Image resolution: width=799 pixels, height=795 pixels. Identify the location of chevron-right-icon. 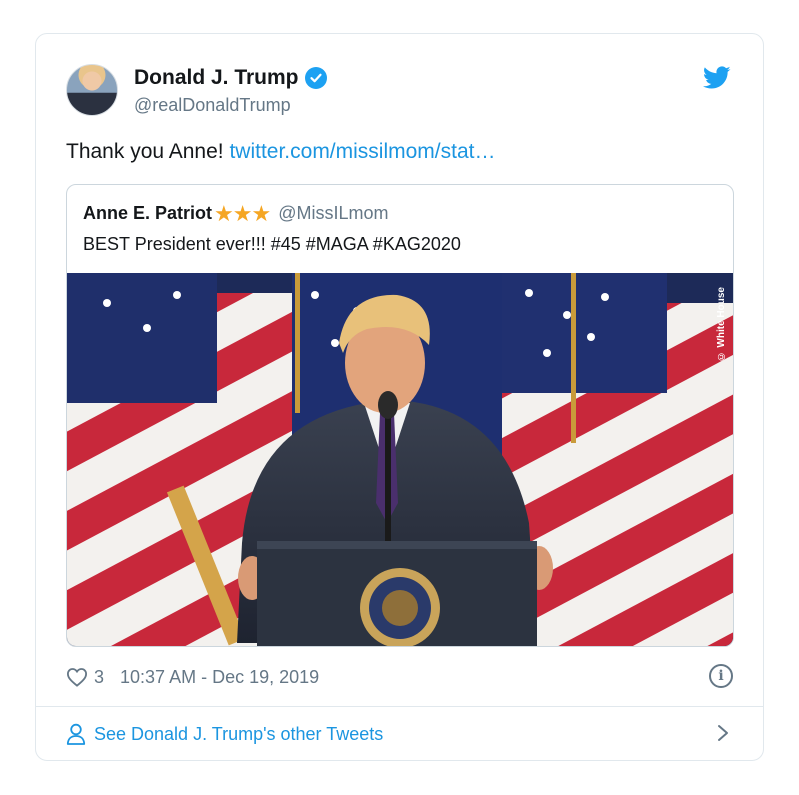
(723, 733).